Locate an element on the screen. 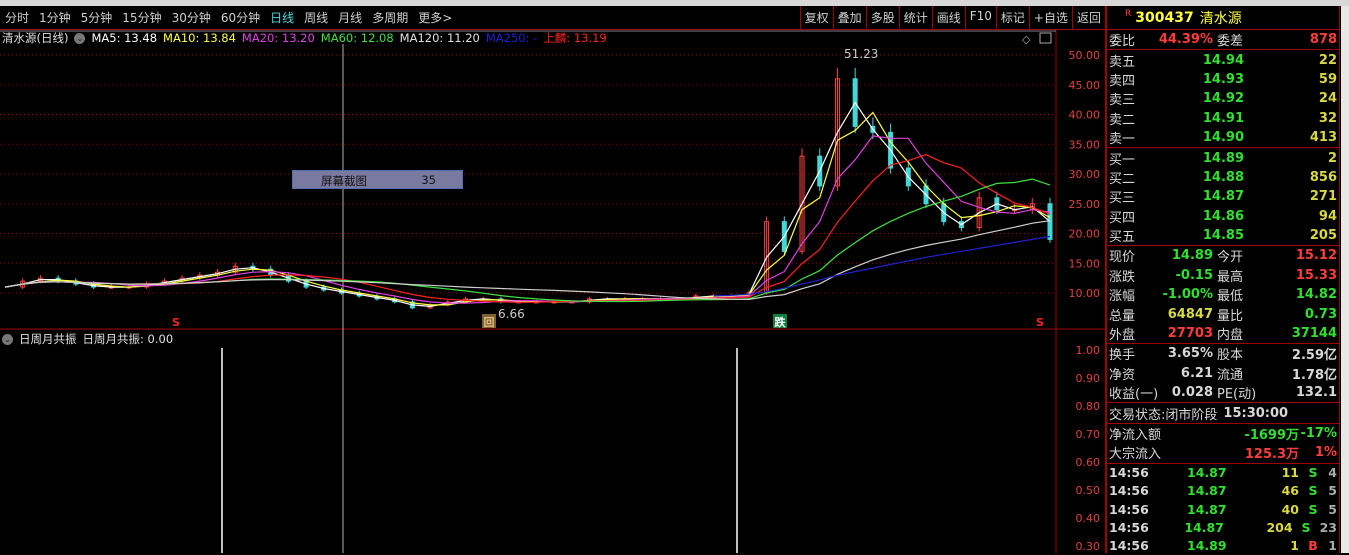 The width and height of the screenshot is (1349, 555). y-tick-label: 20.00 is located at coordinates (1085, 234).